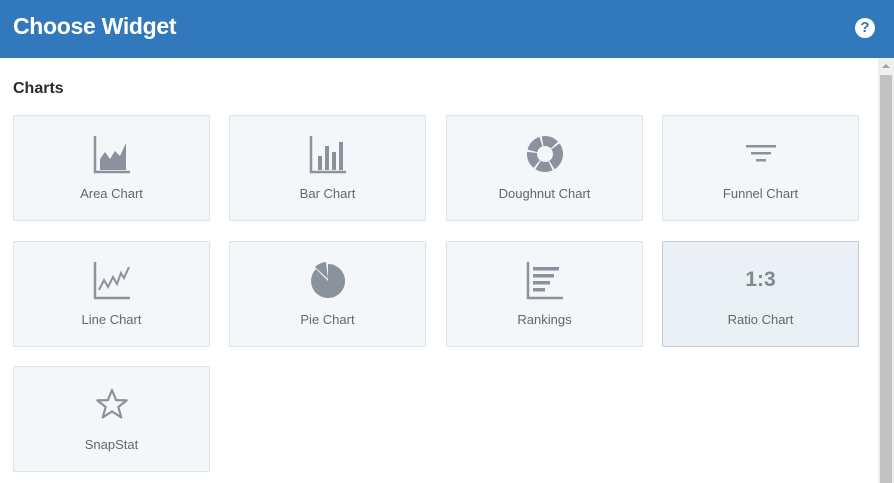  I want to click on line-chart-icon, so click(112, 280).